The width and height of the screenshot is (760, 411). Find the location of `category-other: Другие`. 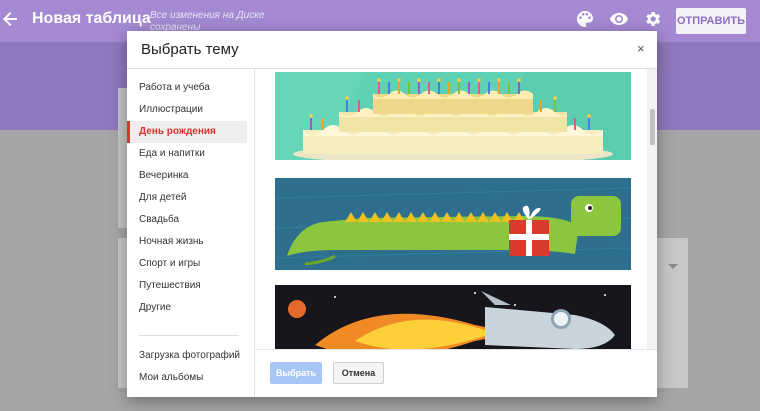

category-other: Другие is located at coordinates (187, 308).